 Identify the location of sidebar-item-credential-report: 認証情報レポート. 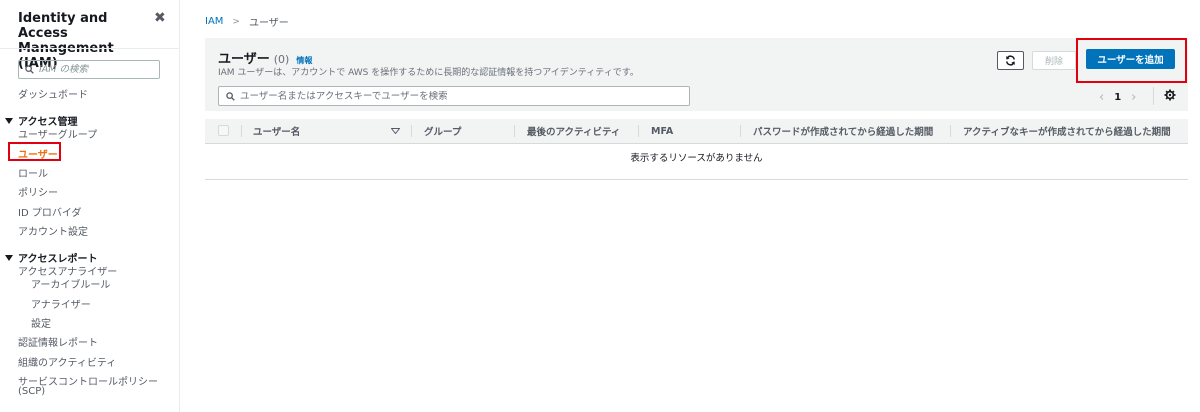
(58, 341).